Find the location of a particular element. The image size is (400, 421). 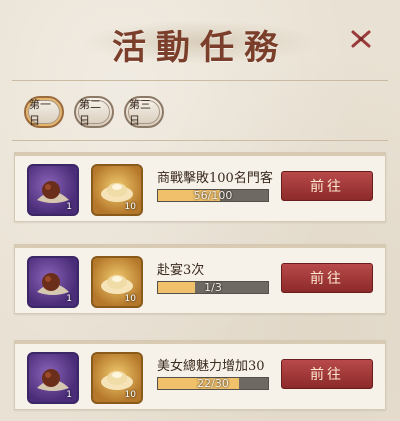

task-description: 美女總魅力增加30 is located at coordinates (211, 366).